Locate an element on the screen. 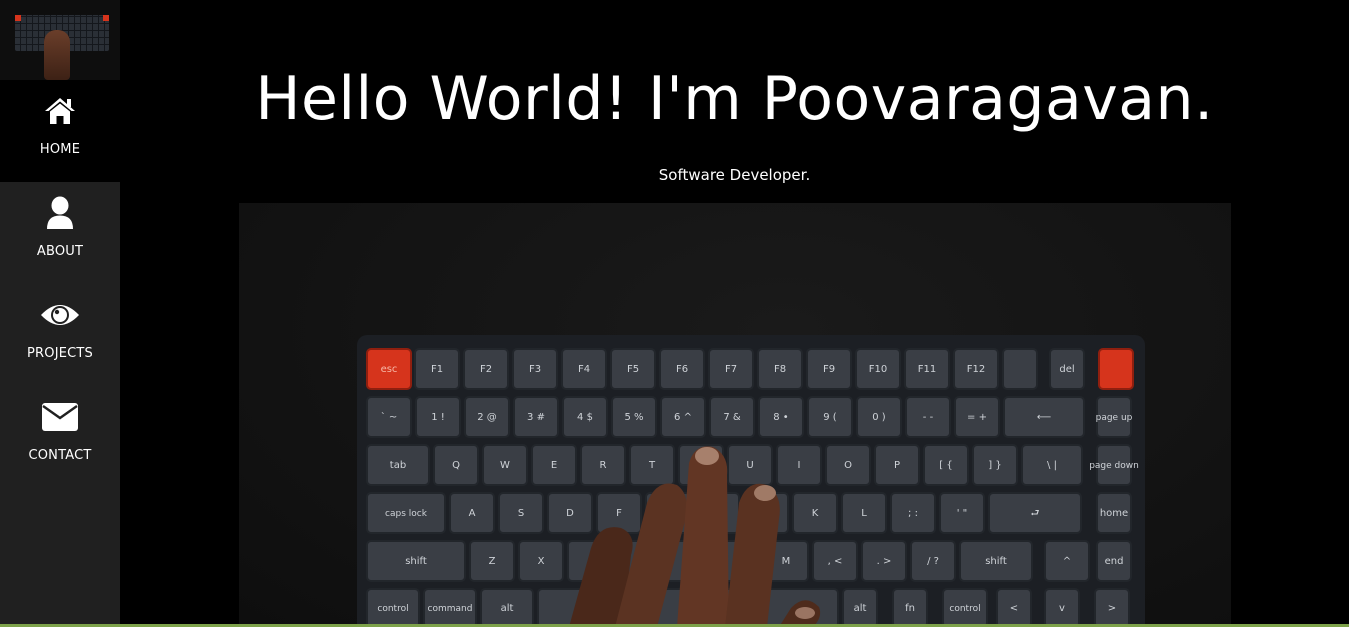 The width and height of the screenshot is (1349, 627). key-label: F9 is located at coordinates (829, 369).